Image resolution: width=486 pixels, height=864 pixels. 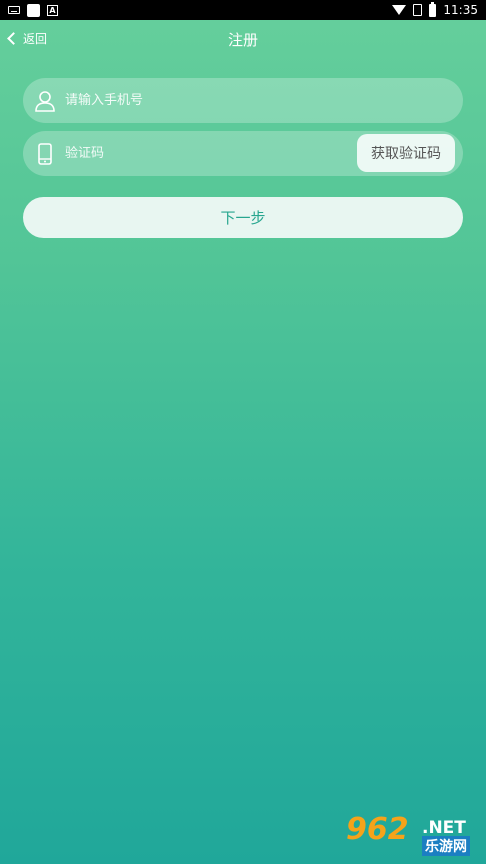 What do you see at coordinates (243, 217) in the screenshot?
I see `next-button: 下一步` at bounding box center [243, 217].